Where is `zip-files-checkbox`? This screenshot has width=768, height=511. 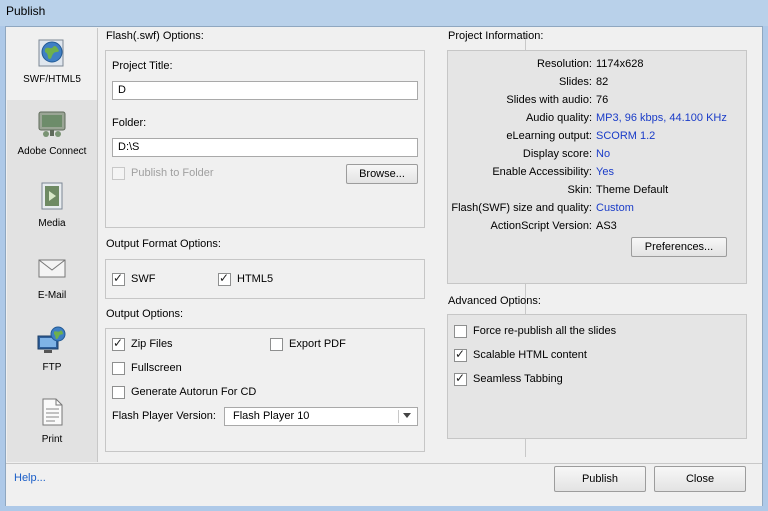
zip-files-checkbox is located at coordinates (118, 343).